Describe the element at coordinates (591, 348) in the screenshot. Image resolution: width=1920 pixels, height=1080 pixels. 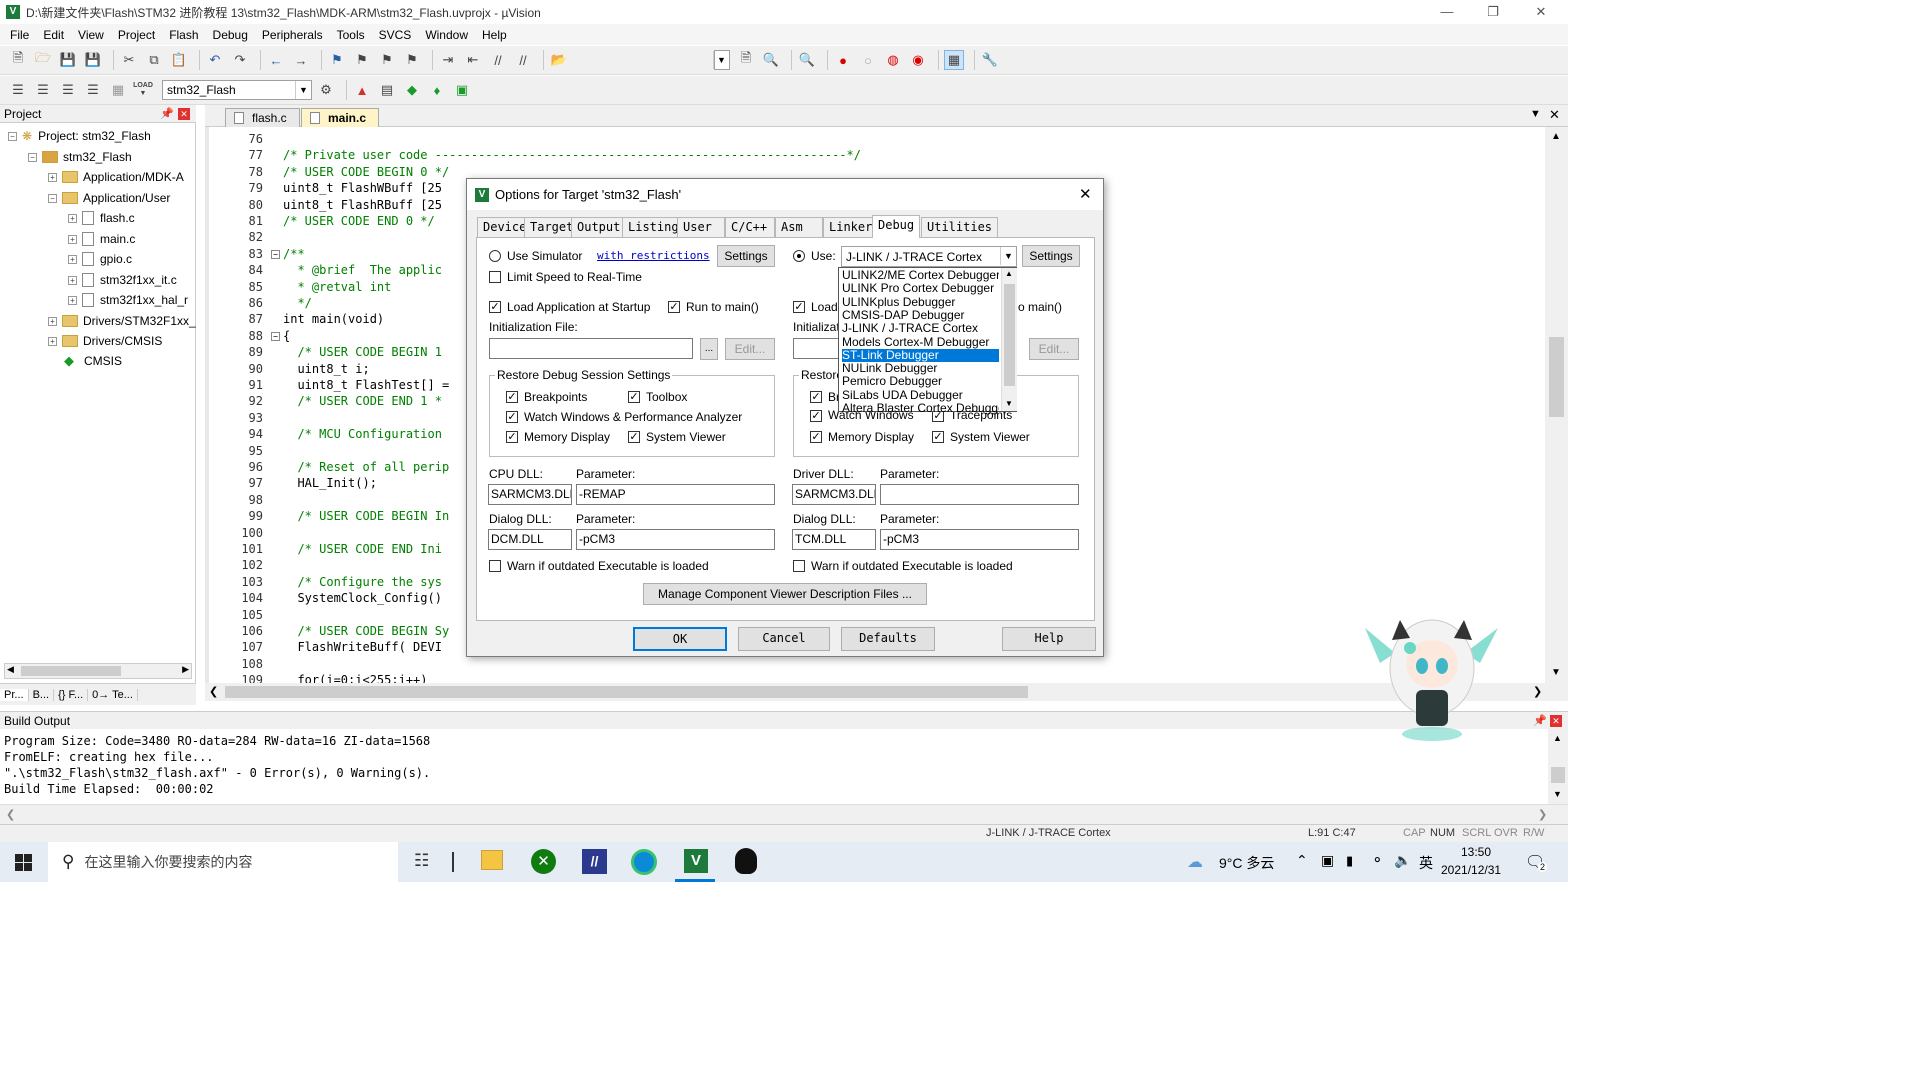
I see `init-file-input` at that location.